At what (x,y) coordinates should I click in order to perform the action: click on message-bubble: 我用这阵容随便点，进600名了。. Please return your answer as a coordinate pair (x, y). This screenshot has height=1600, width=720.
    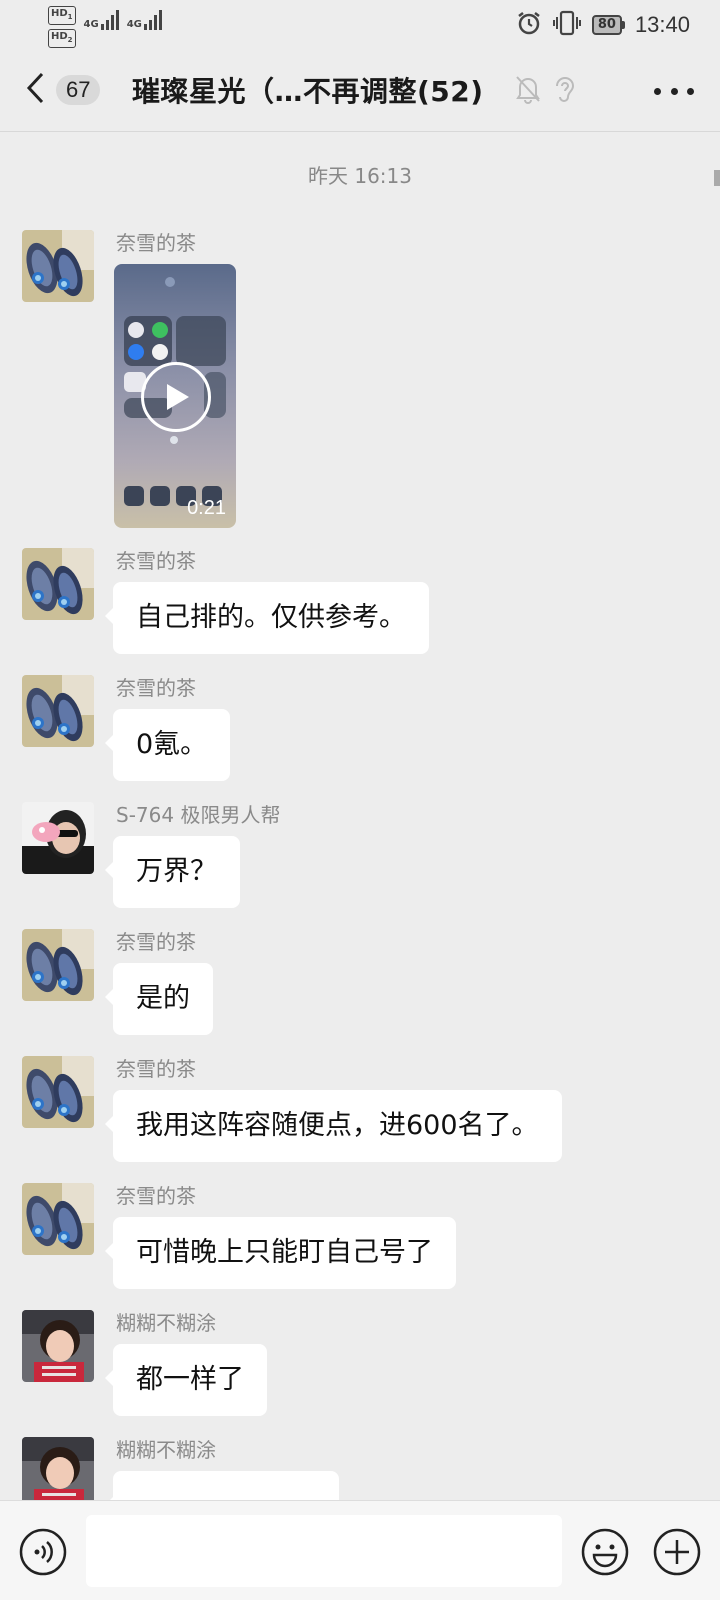
    Looking at the image, I should click on (333, 1126).